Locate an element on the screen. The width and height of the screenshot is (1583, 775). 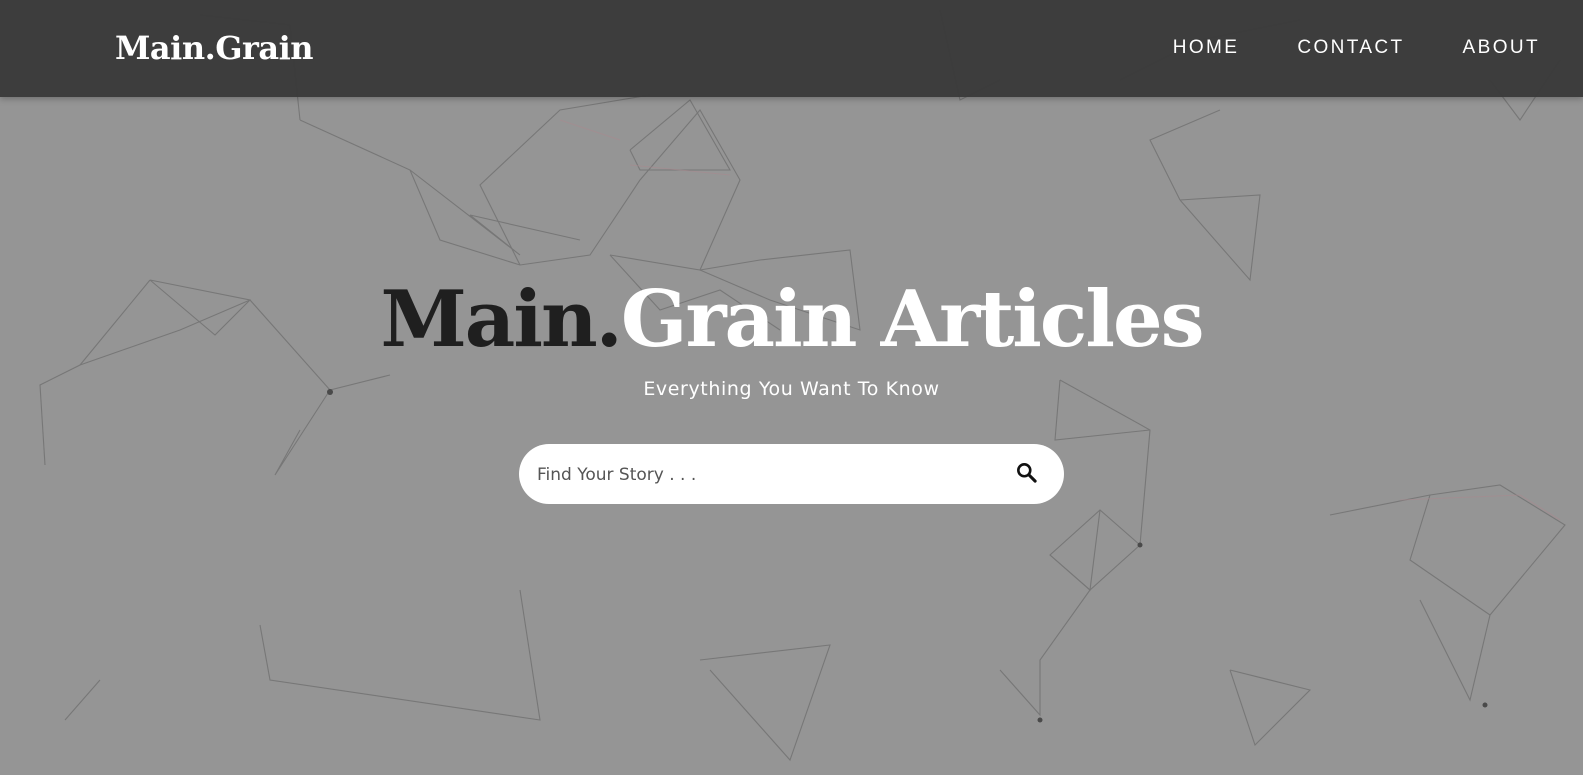
hero-title-articles-part: Grain Articles is located at coordinates (912, 319).